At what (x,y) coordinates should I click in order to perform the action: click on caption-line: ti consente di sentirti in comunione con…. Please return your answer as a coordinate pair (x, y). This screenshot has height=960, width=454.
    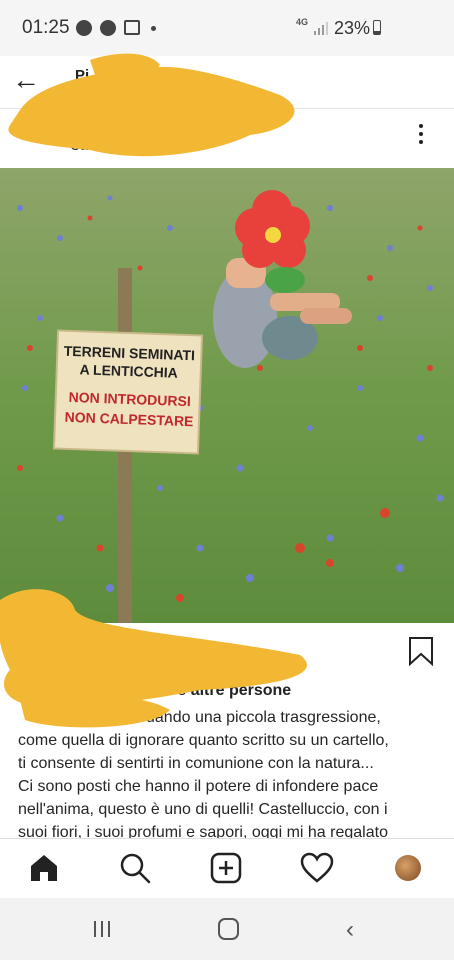
    Looking at the image, I should click on (196, 763).